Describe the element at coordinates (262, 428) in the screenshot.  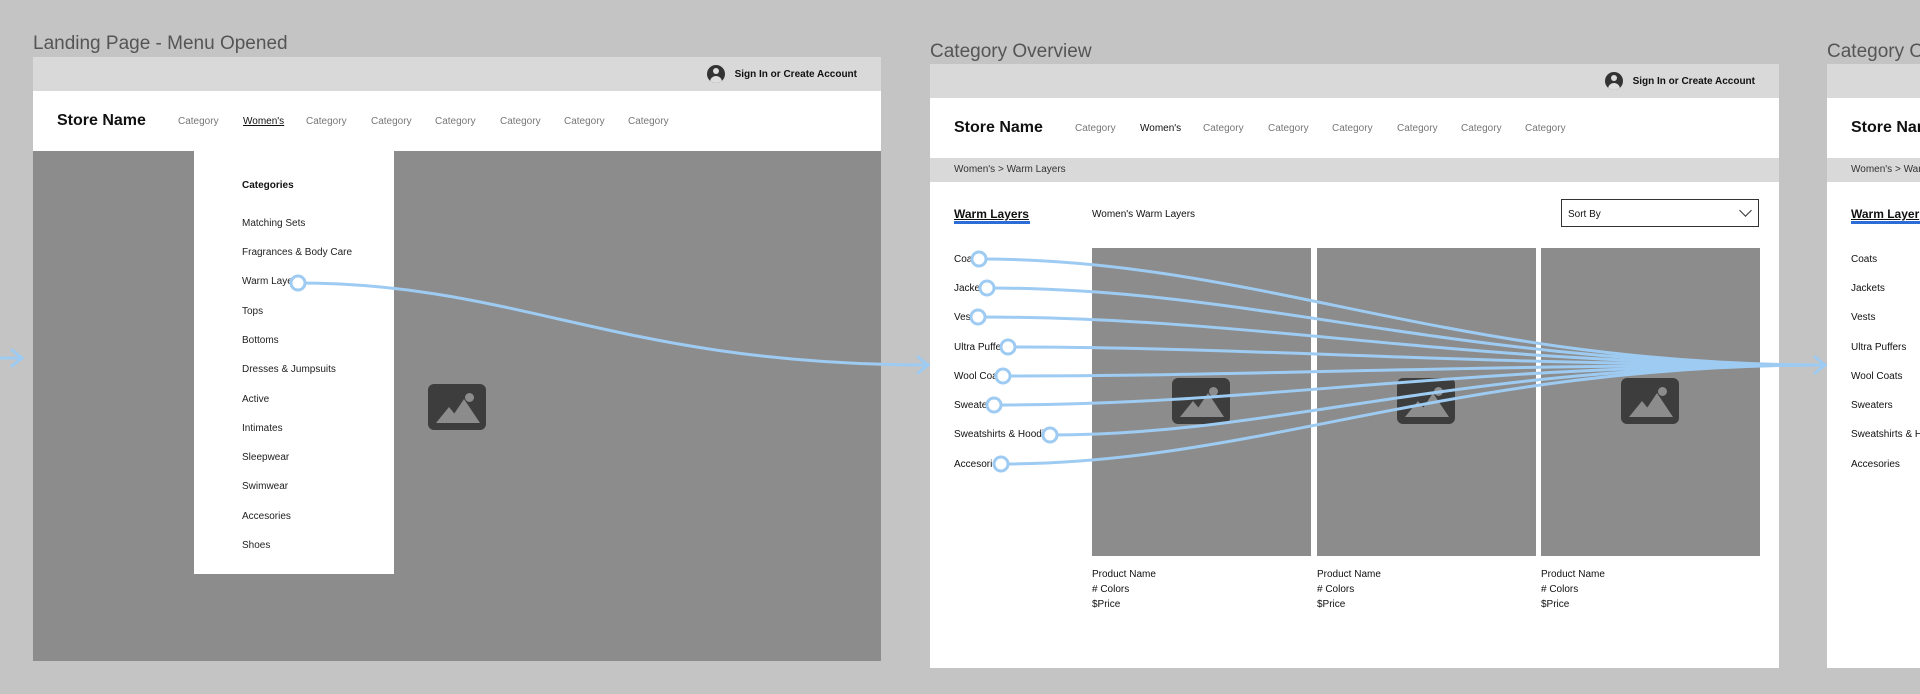
I see `menu-item: Intimates` at that location.